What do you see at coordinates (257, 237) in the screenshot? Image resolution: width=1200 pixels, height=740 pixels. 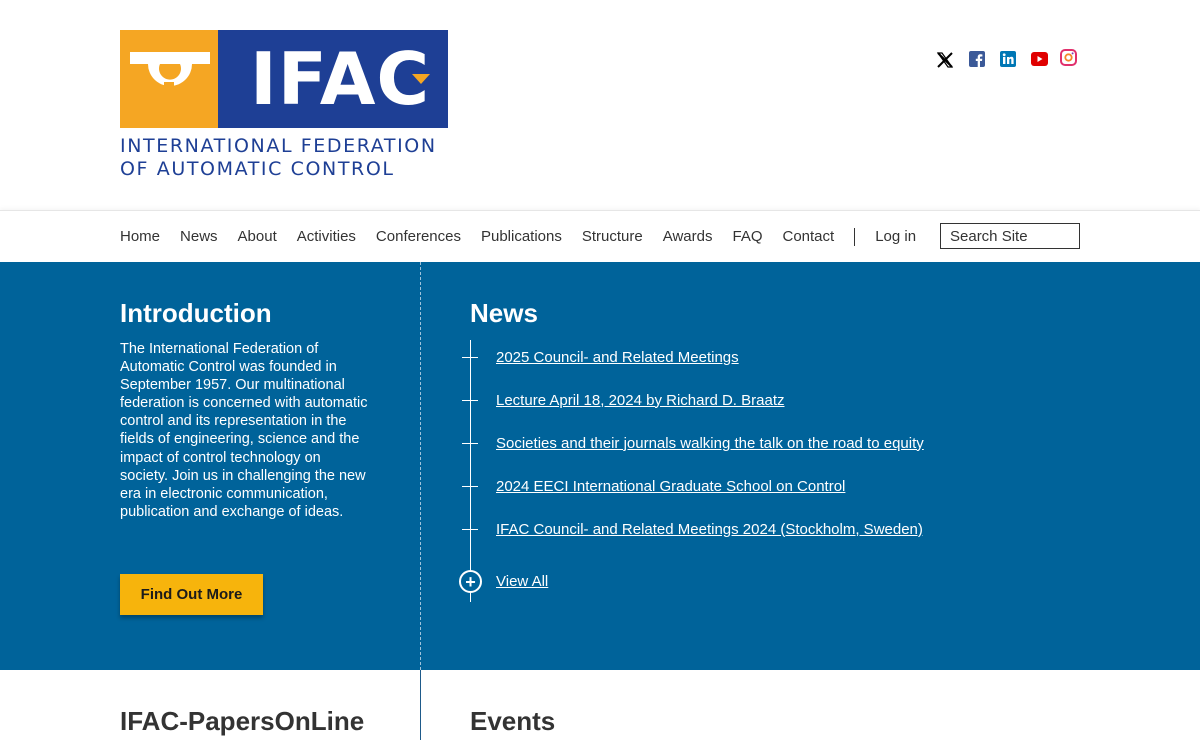 I see `nav-item-about: About` at bounding box center [257, 237].